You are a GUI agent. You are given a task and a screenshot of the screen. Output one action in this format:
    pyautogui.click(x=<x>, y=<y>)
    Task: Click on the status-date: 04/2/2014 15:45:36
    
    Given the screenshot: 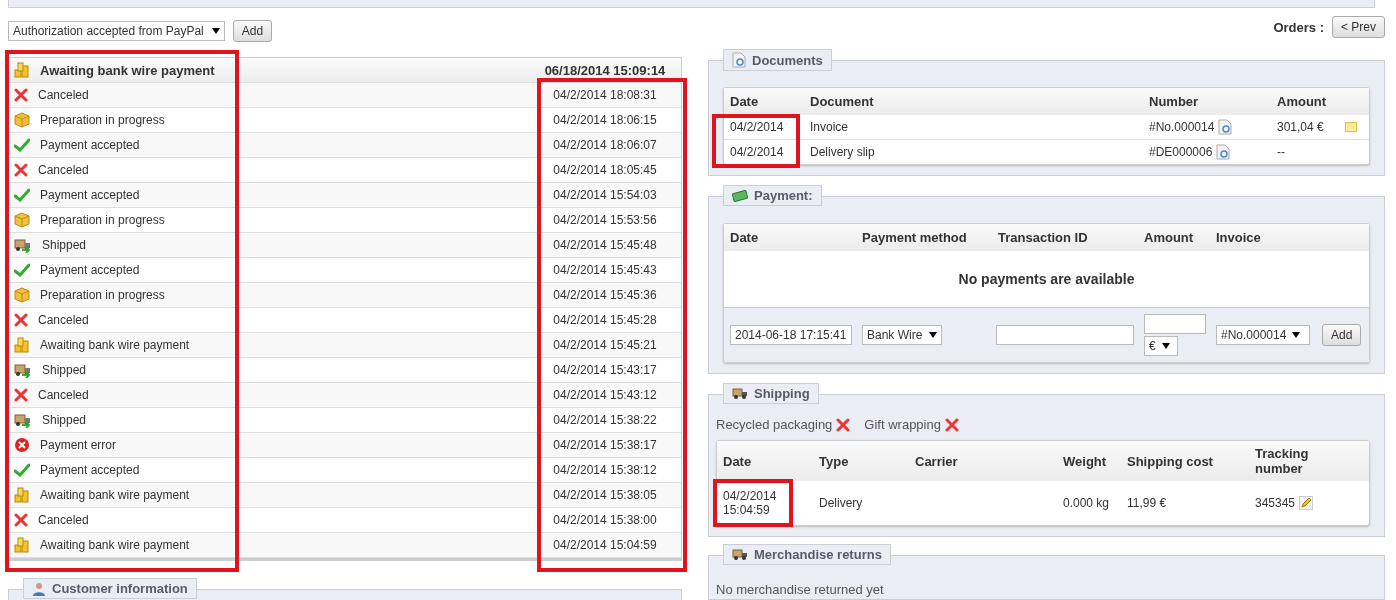 What is the action you would take?
    pyautogui.click(x=605, y=295)
    